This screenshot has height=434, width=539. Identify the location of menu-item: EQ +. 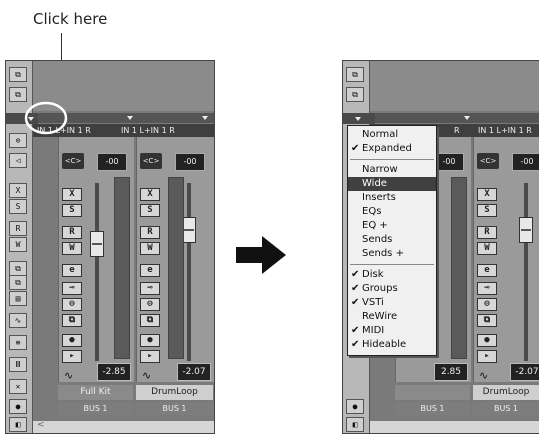
(392, 226).